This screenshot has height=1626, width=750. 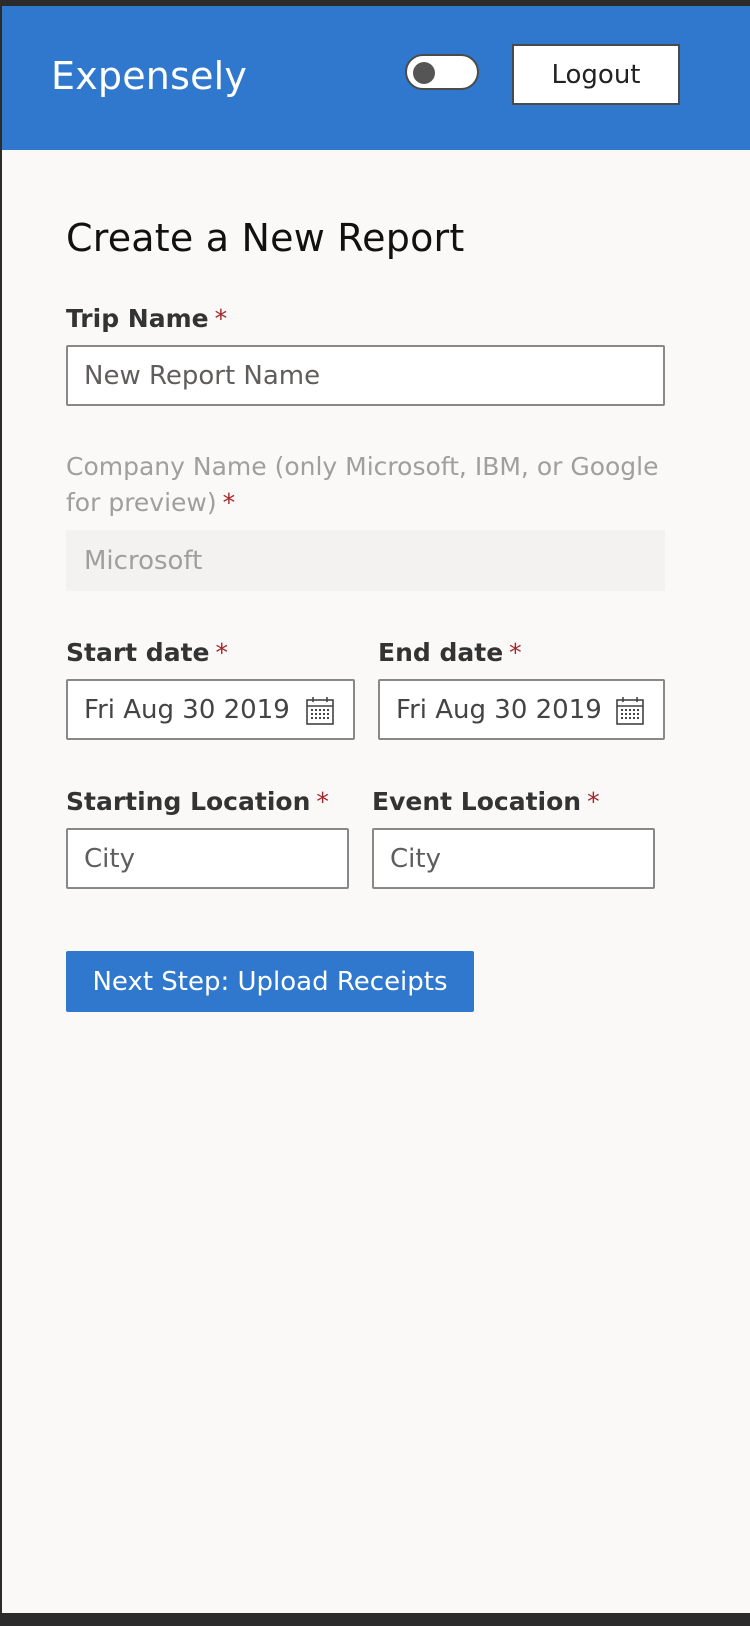 I want to click on start-date-label: Start date *, so click(x=147, y=652).